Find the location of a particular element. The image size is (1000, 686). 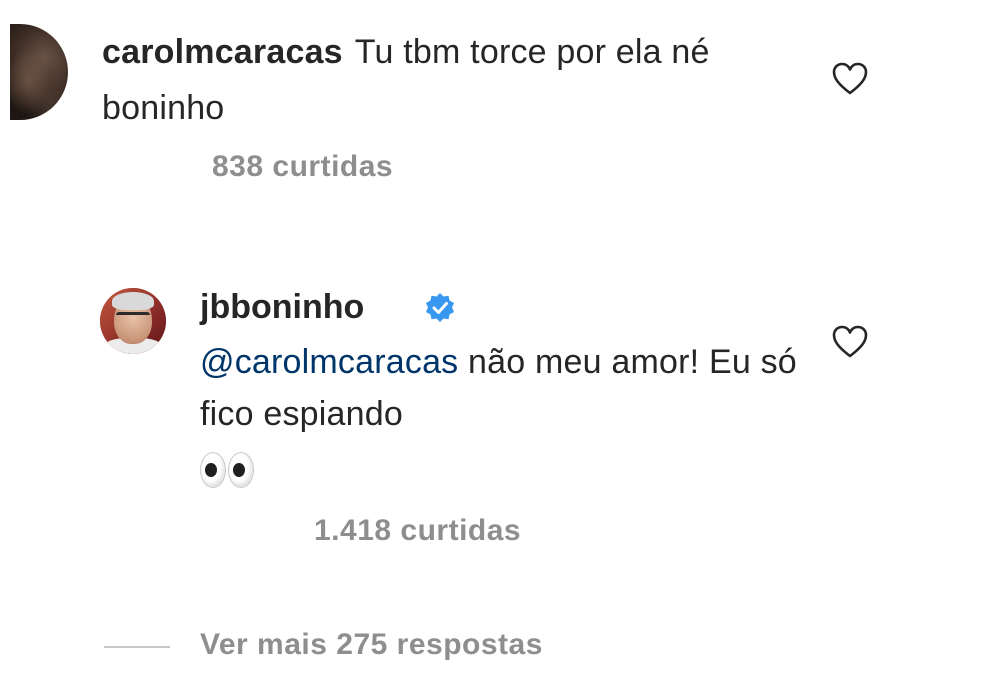

jbboninho-avatar is located at coordinates (133, 321).